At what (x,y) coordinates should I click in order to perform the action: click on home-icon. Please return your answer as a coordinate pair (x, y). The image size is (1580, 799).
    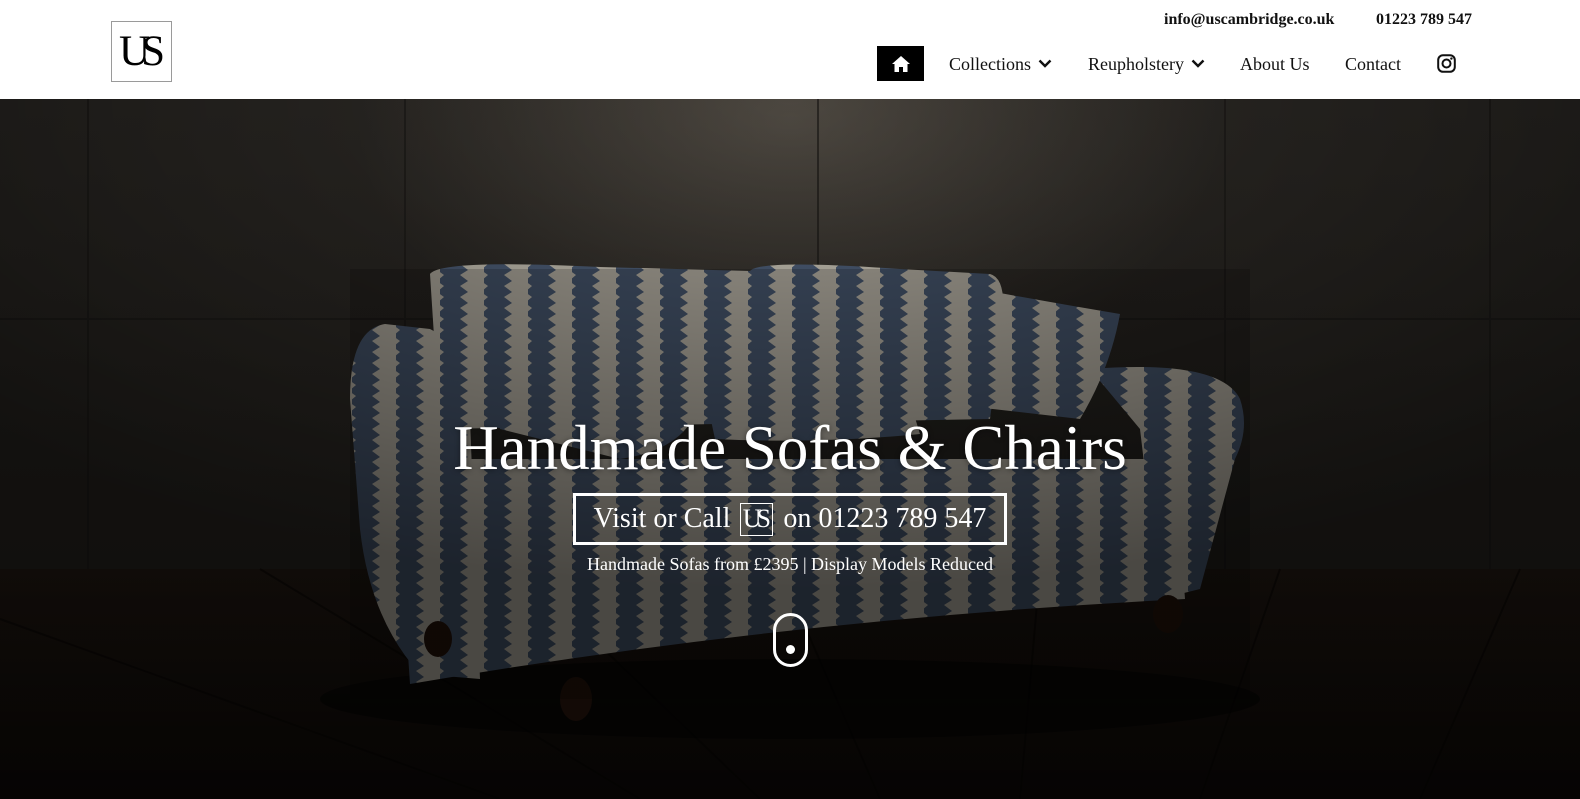
    Looking at the image, I should click on (900, 63).